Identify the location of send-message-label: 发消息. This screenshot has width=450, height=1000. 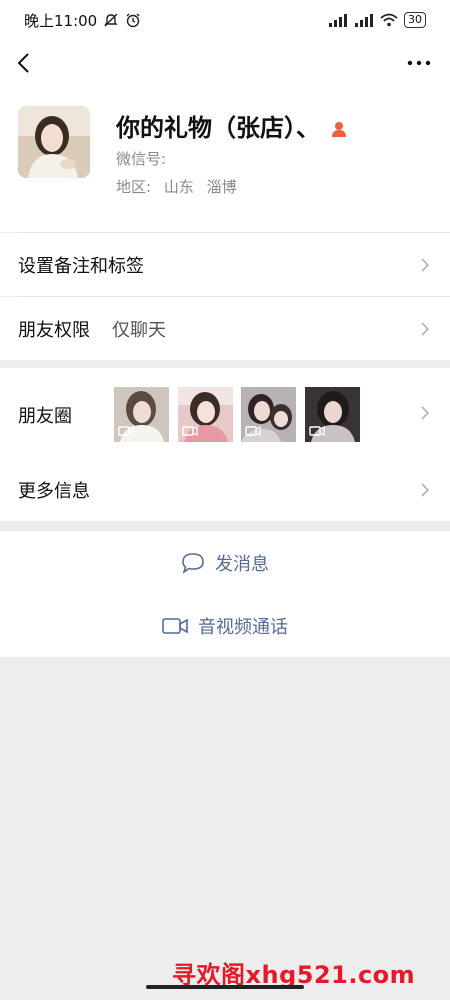
(242, 564).